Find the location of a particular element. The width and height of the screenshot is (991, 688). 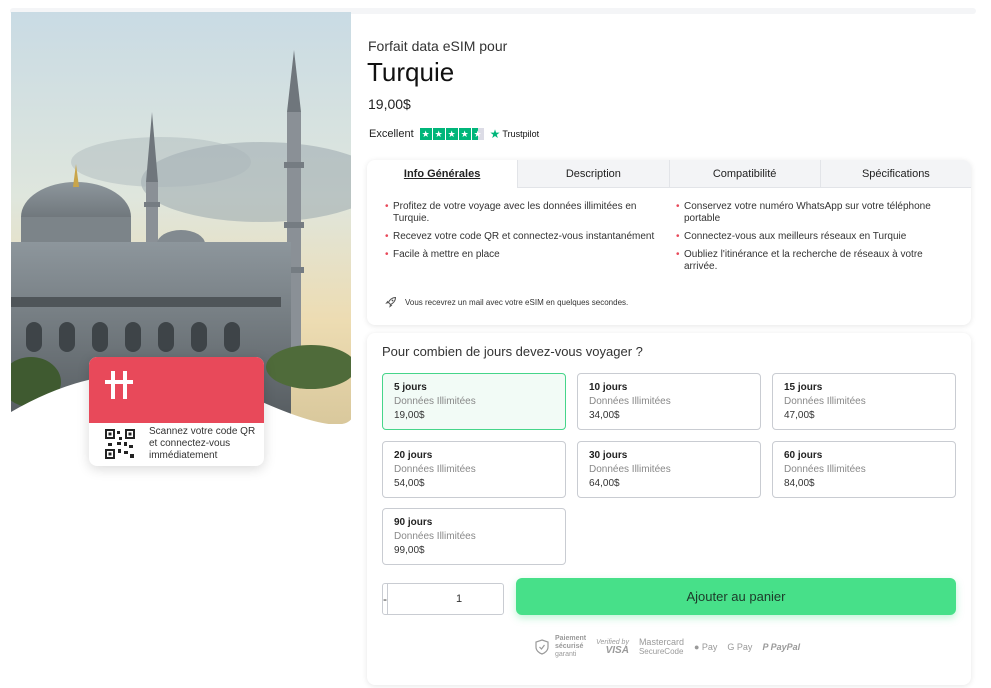

quantity-input is located at coordinates (459, 599).